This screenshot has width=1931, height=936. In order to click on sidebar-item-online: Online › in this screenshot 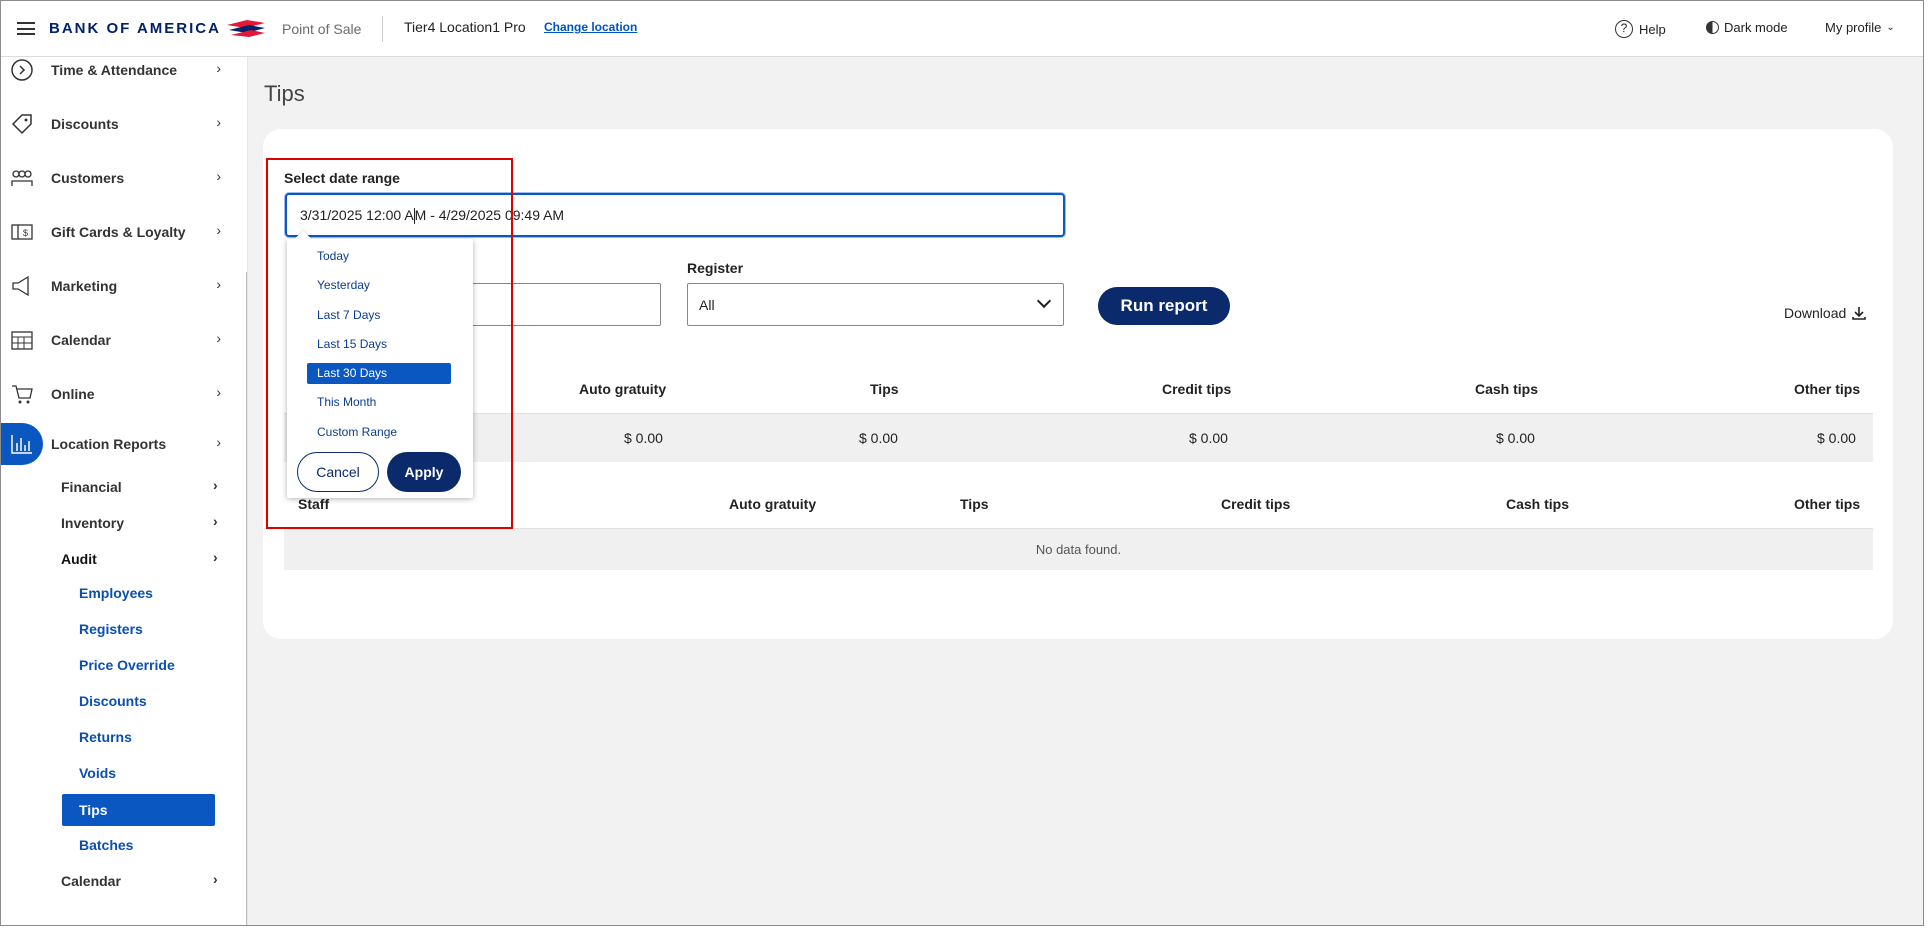, I will do `click(123, 394)`.